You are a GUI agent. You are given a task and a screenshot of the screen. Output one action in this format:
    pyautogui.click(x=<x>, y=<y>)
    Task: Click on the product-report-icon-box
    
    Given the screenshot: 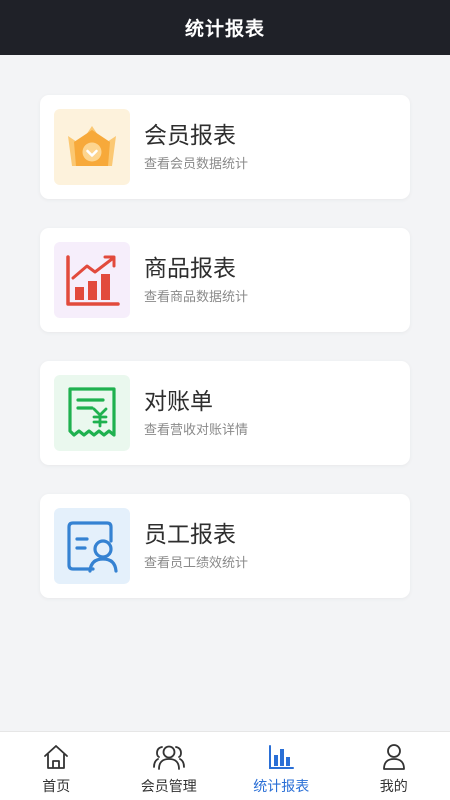 What is the action you would take?
    pyautogui.click(x=92, y=280)
    